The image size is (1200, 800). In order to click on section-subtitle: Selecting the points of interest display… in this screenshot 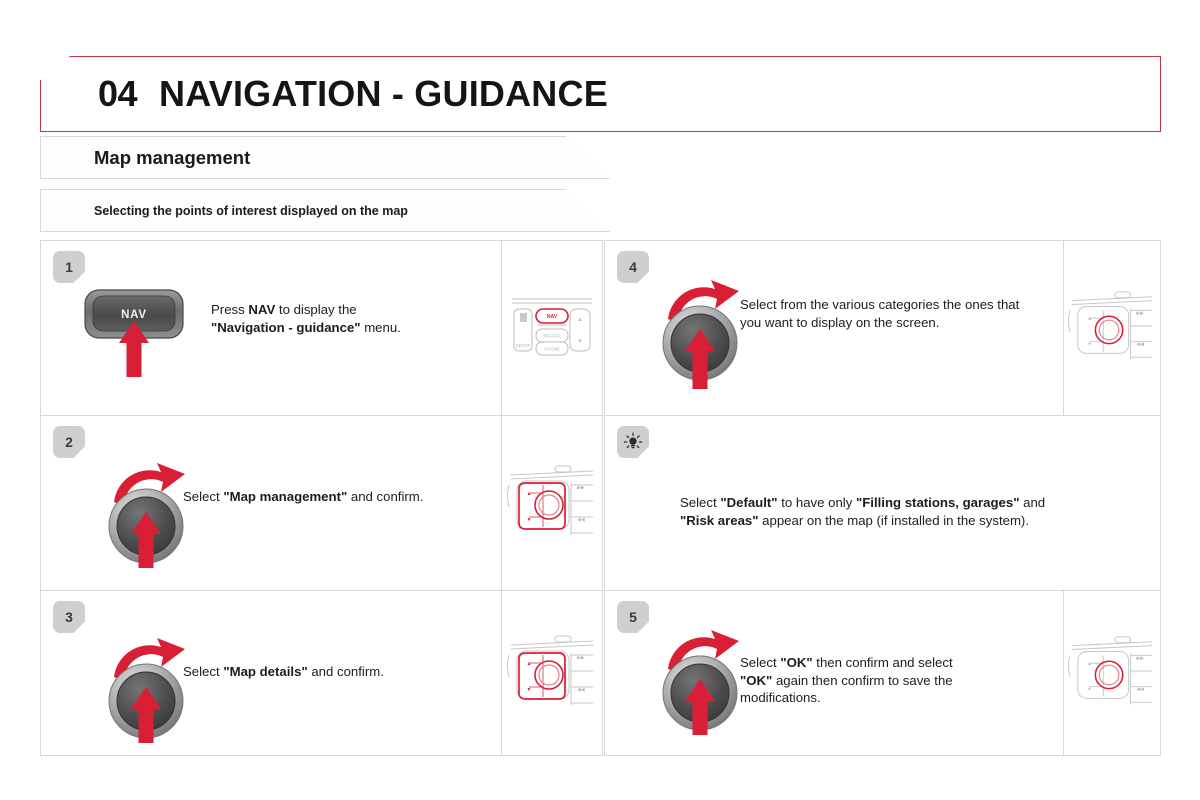, I will do `click(251, 210)`.